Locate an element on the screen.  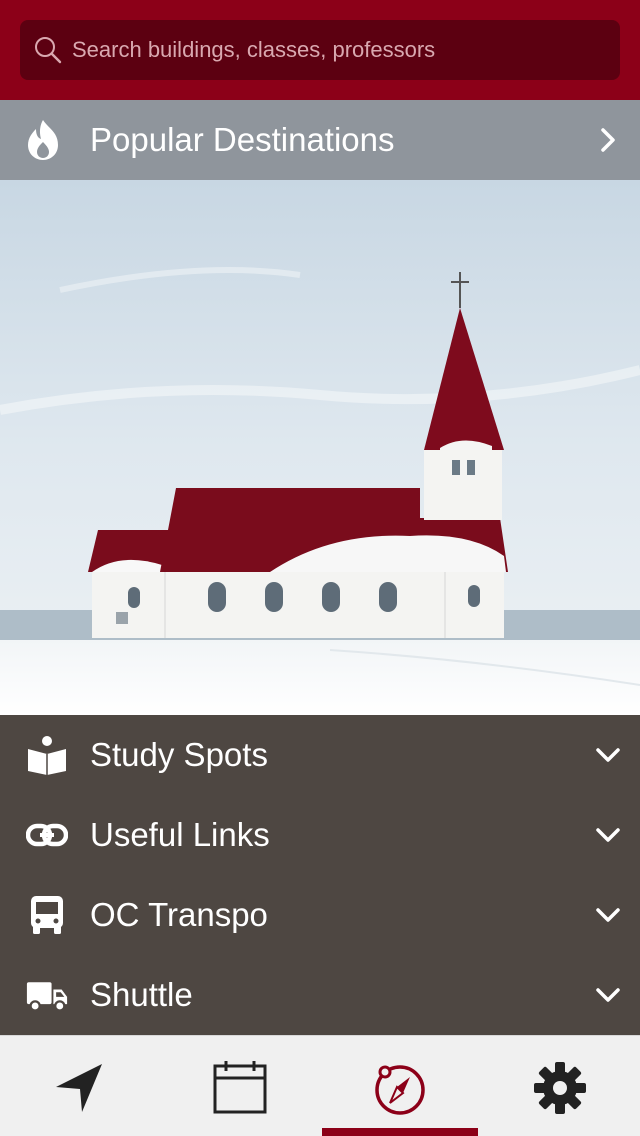
gear-icon is located at coordinates (560, 1088).